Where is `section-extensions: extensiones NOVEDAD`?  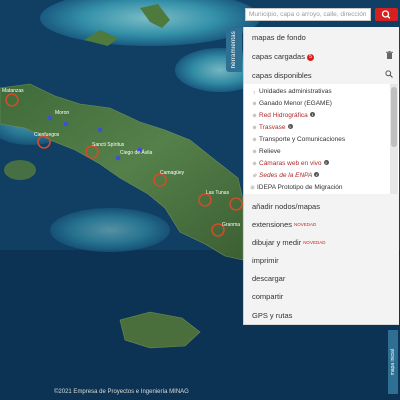 section-extensions: extensiones NOVEDAD is located at coordinates (321, 224).